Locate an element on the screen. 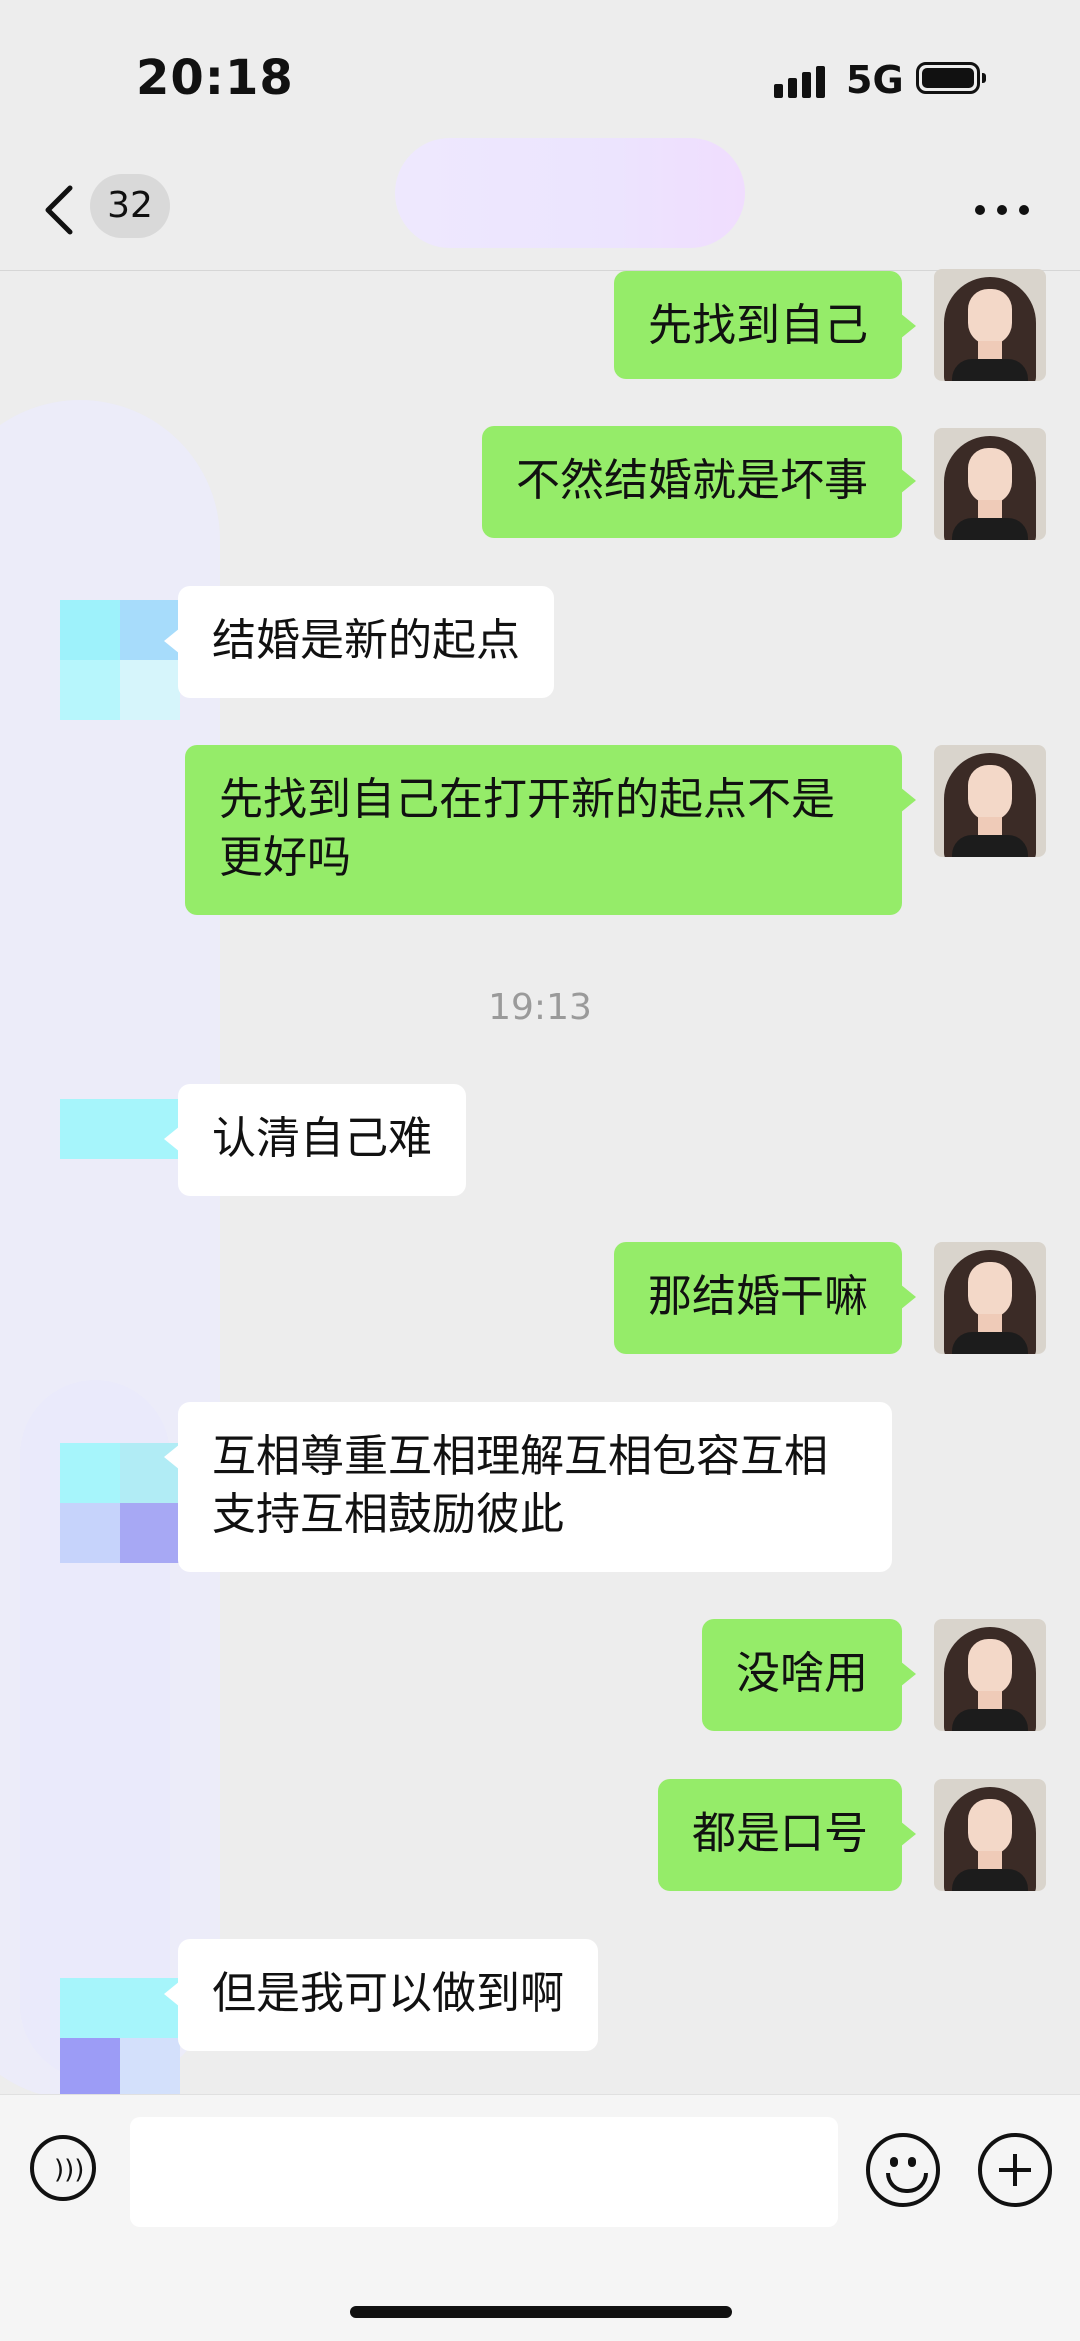 This screenshot has width=1080, height=2341. message-bubble-other: 互相尊重互相理解互相包容互相支持互相鼓励彼此 is located at coordinates (528, 1487).